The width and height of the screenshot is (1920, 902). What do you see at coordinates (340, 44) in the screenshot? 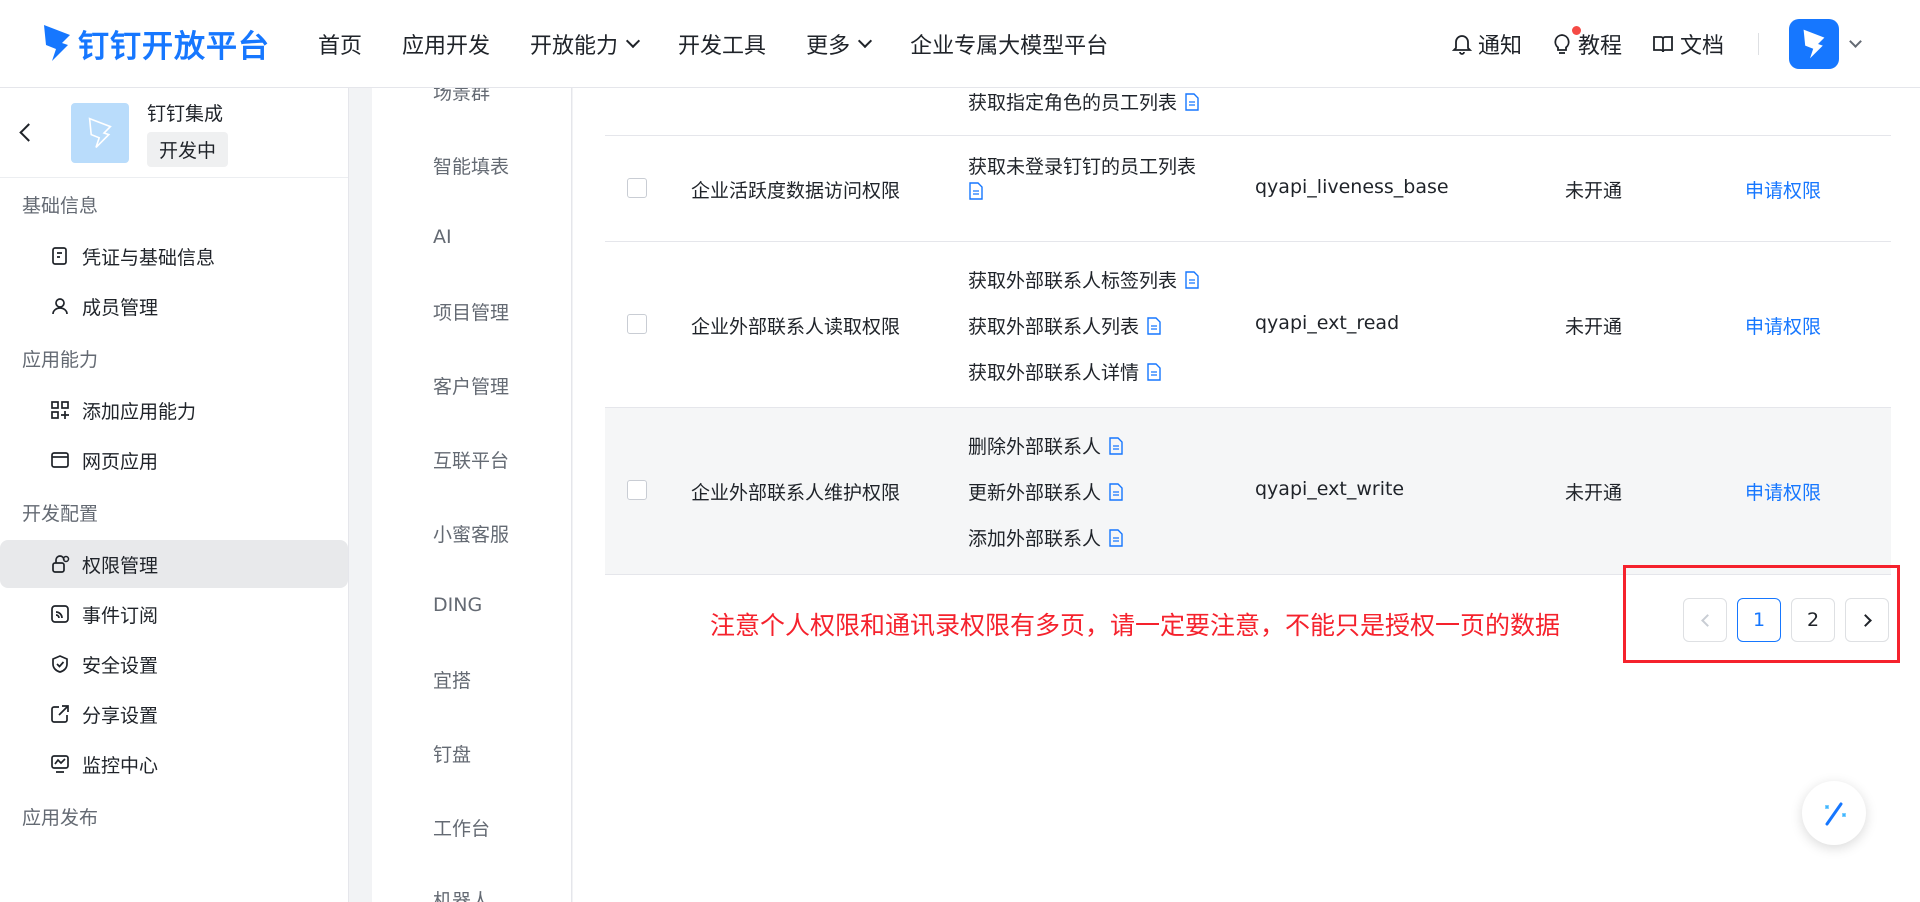
I see `nav-home: 首页` at bounding box center [340, 44].